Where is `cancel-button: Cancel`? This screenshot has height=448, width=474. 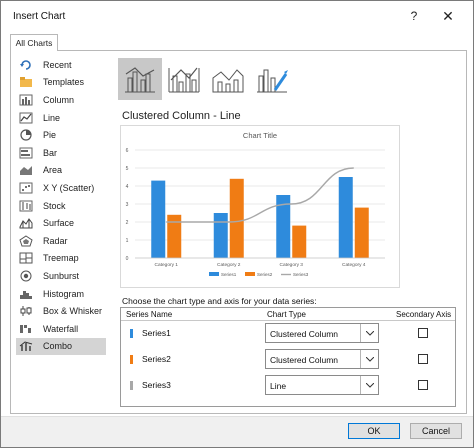
cancel-button: Cancel is located at coordinates (436, 431).